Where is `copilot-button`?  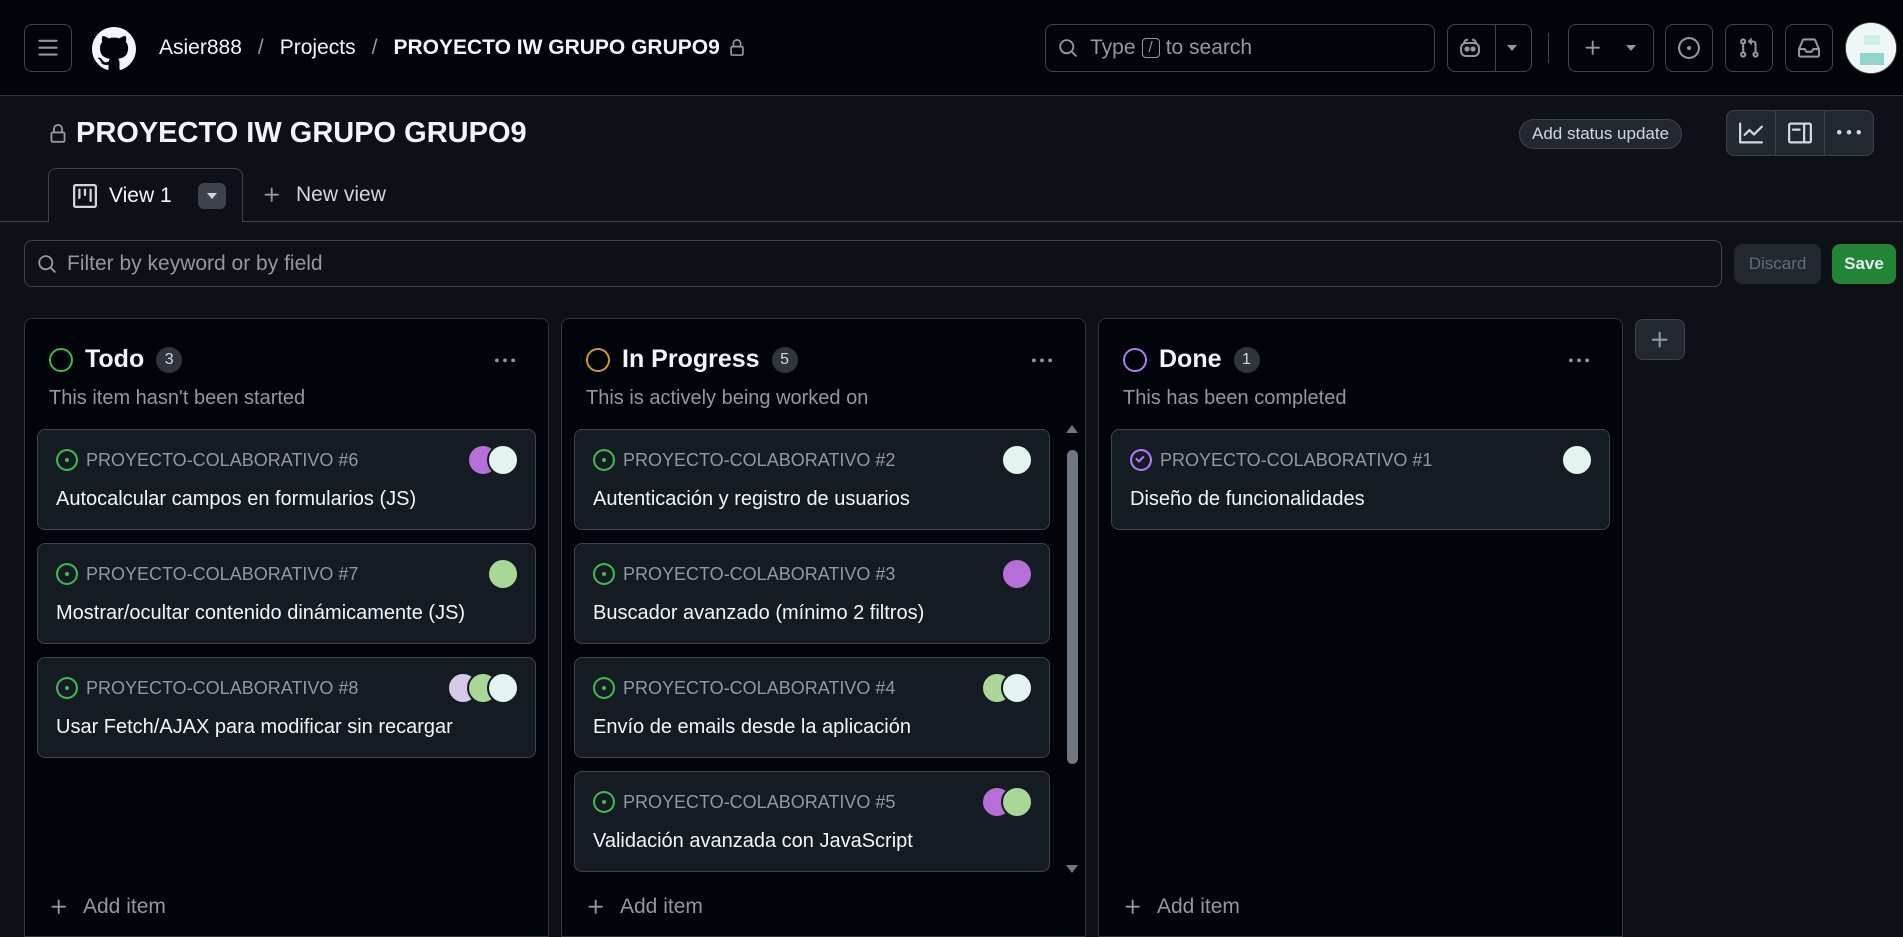 copilot-button is located at coordinates (1489, 48).